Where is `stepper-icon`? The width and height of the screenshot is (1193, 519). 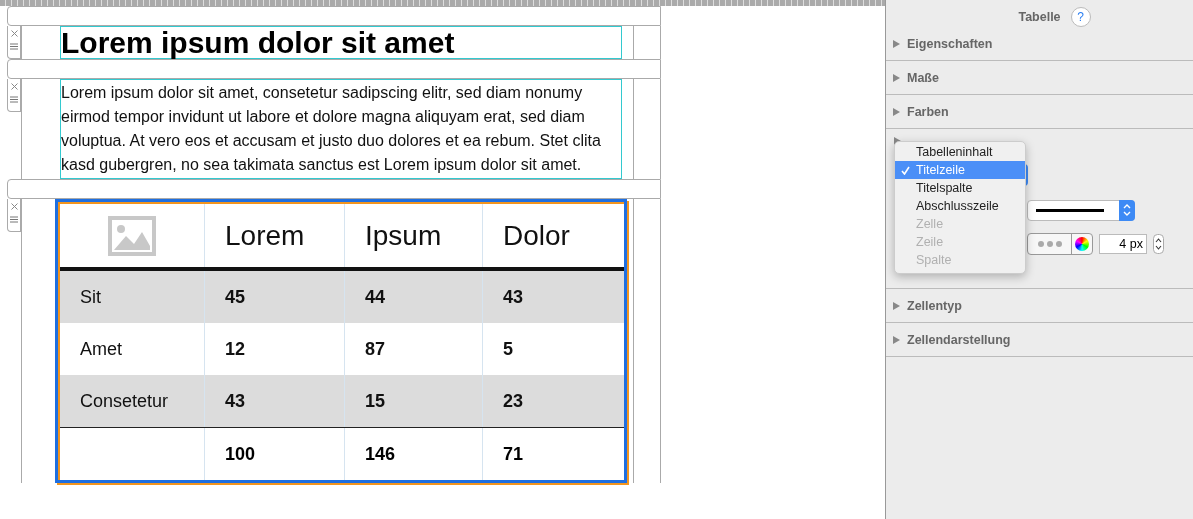
stepper-icon is located at coordinates (1158, 244).